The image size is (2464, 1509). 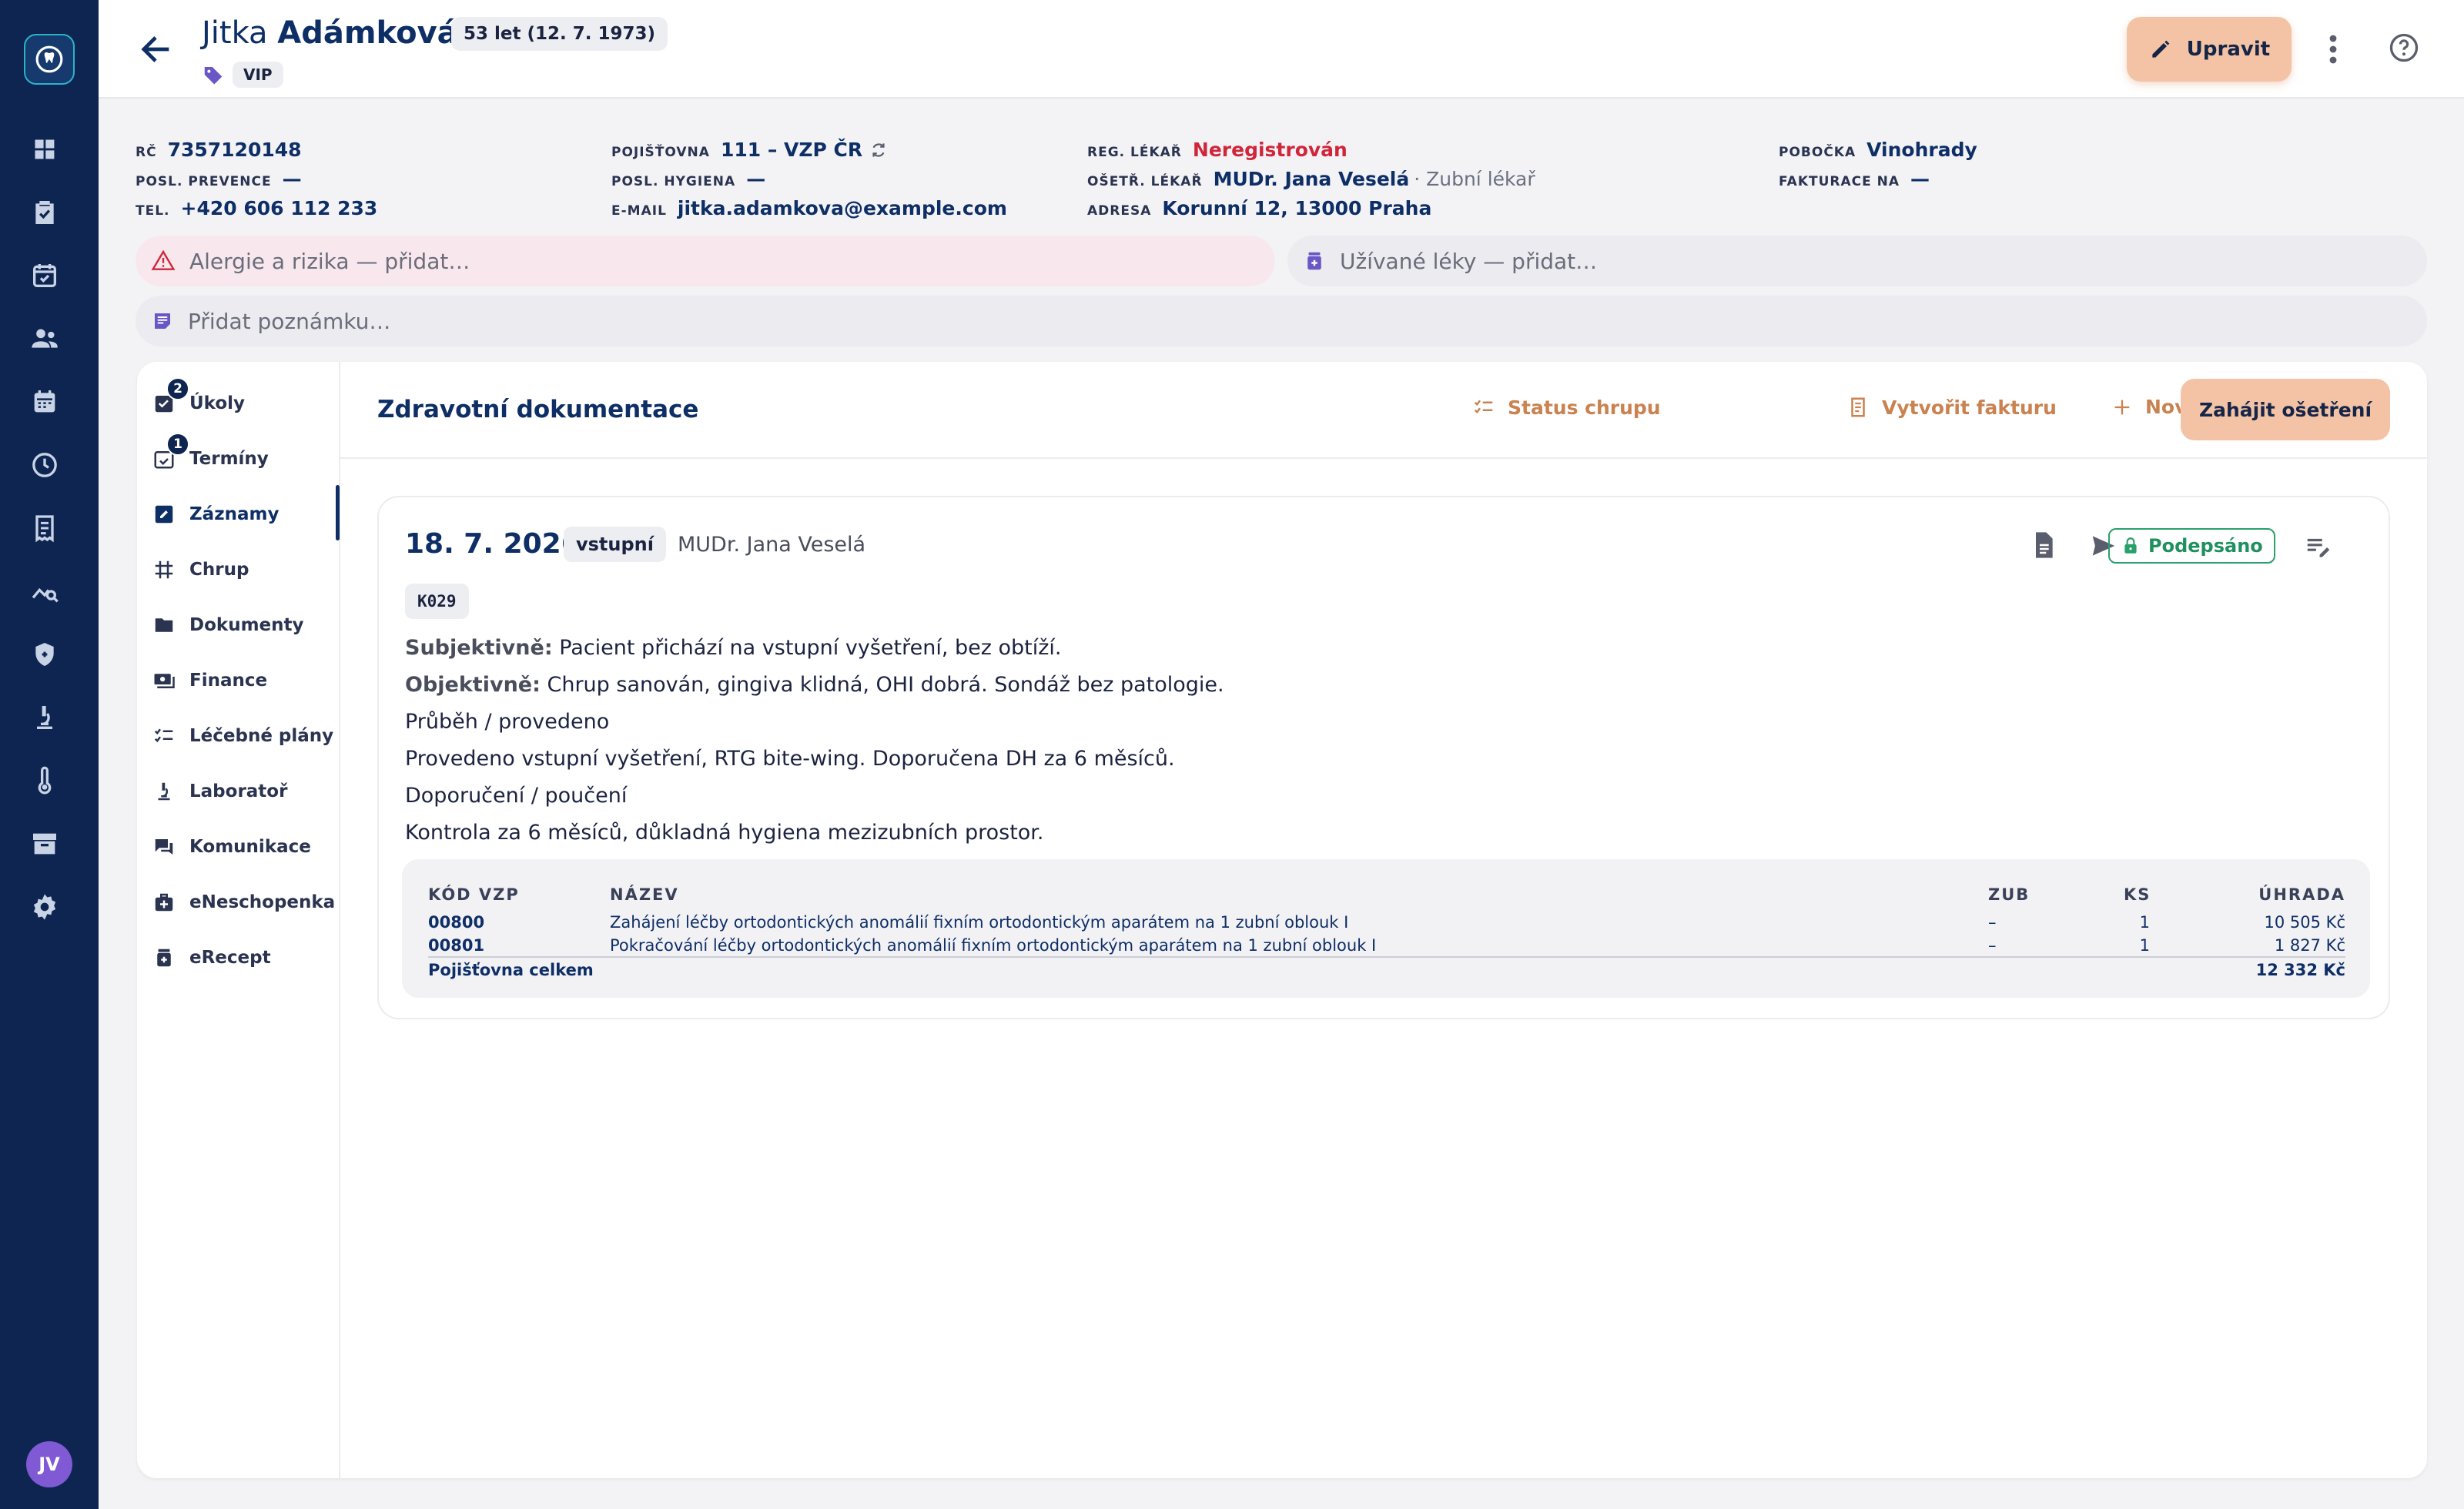 What do you see at coordinates (457, 922) in the screenshot?
I see `table-cell-code: 00800` at bounding box center [457, 922].